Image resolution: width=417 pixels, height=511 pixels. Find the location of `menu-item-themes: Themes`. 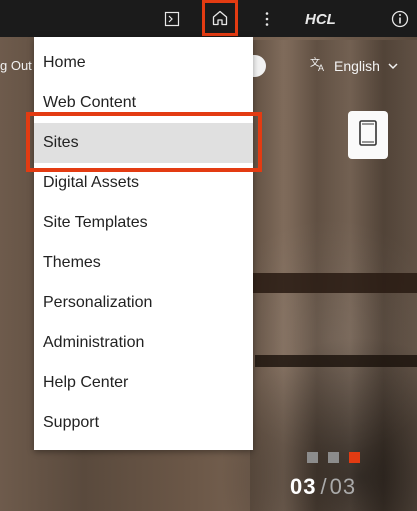

menu-item-themes: Themes is located at coordinates (143, 263).